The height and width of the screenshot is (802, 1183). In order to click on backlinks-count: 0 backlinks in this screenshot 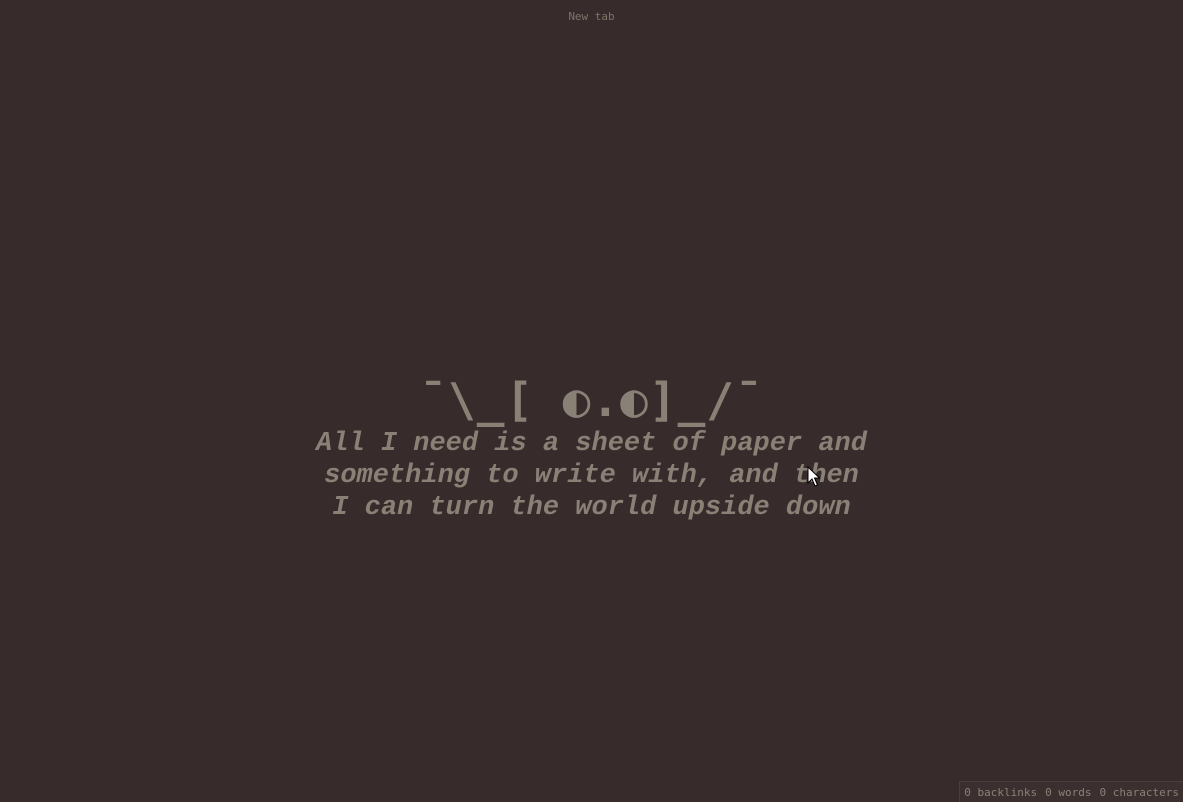, I will do `click(1000, 792)`.